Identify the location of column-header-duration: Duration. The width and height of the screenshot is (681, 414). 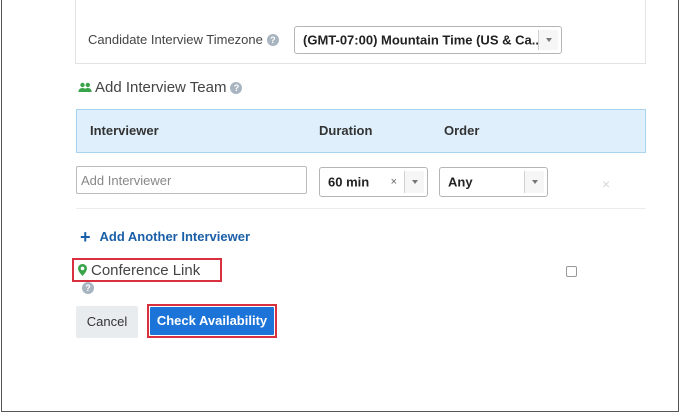
(346, 130).